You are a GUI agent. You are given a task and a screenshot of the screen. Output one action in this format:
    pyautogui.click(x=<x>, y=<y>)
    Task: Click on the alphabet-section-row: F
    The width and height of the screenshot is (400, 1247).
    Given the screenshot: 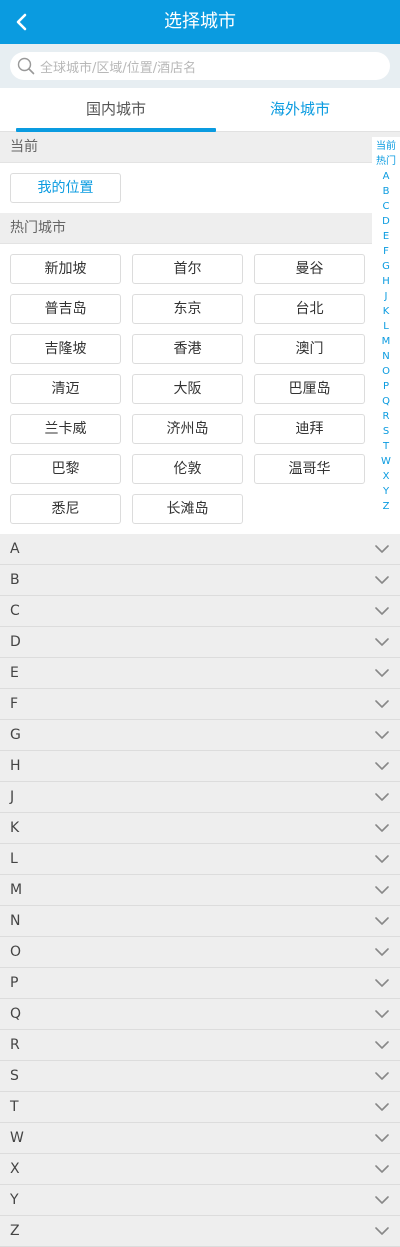 What is the action you would take?
    pyautogui.click(x=200, y=704)
    